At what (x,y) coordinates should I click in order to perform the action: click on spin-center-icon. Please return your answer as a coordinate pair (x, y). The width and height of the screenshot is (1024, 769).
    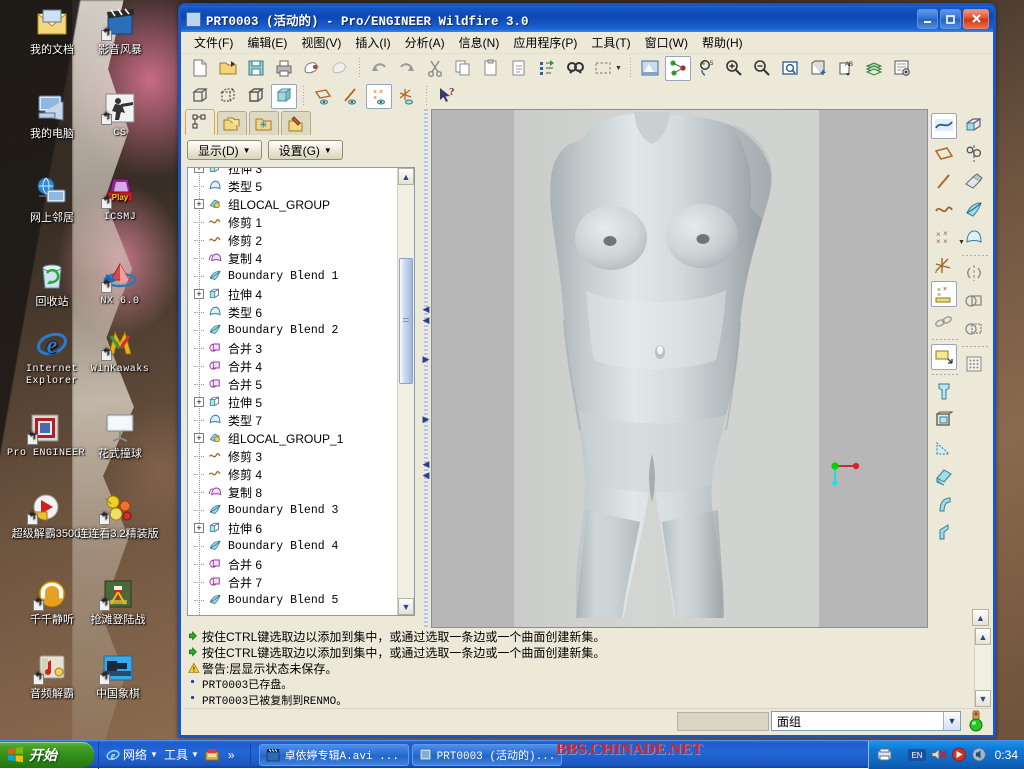
    Looking at the image, I should click on (678, 68).